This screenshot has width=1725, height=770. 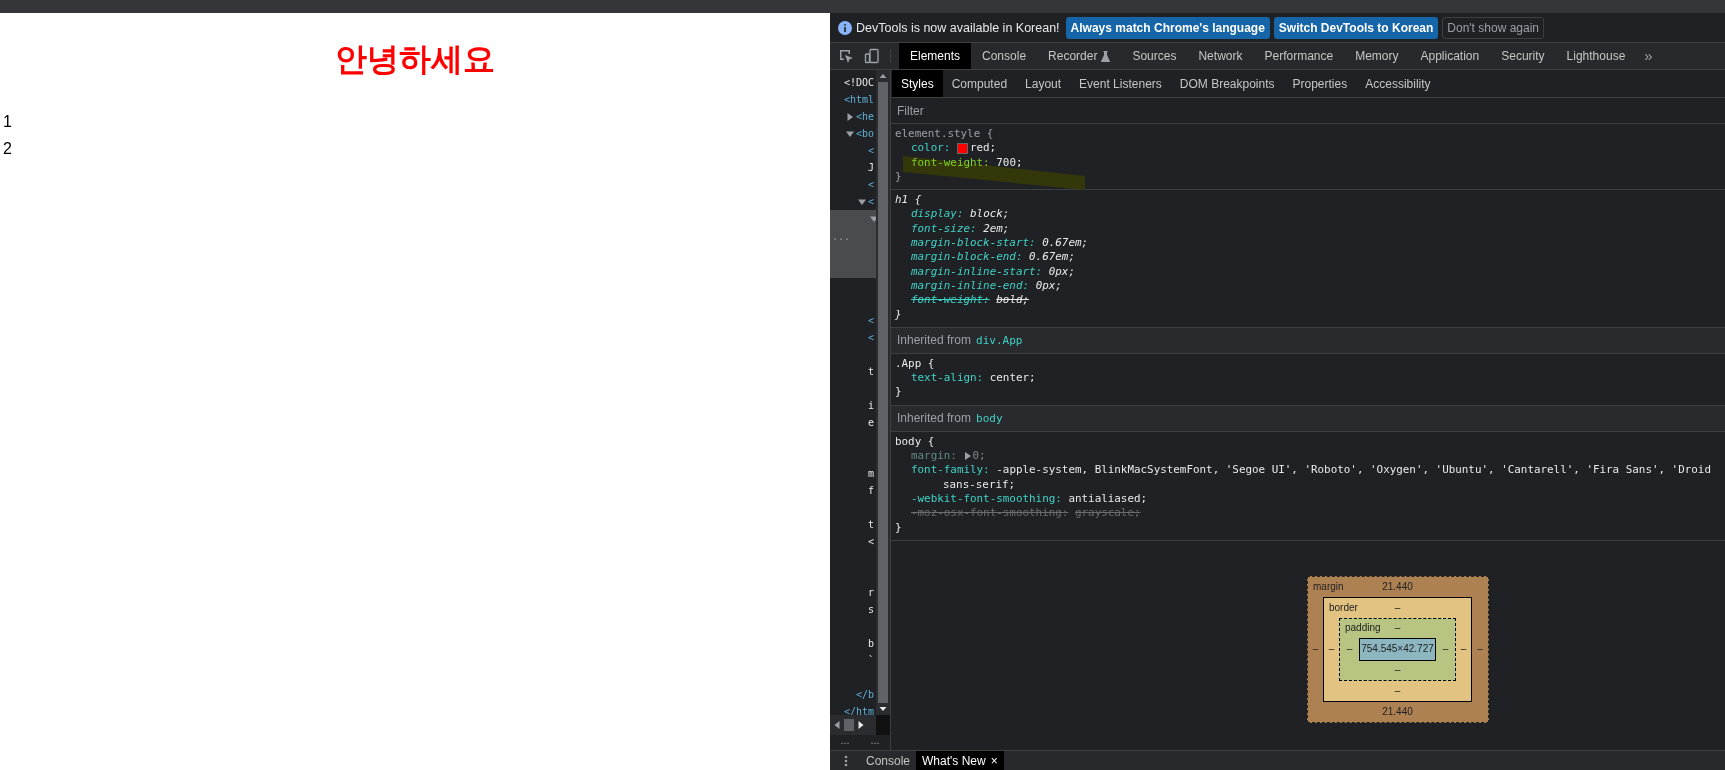 I want to click on property-name: font-weight:, so click(x=950, y=300).